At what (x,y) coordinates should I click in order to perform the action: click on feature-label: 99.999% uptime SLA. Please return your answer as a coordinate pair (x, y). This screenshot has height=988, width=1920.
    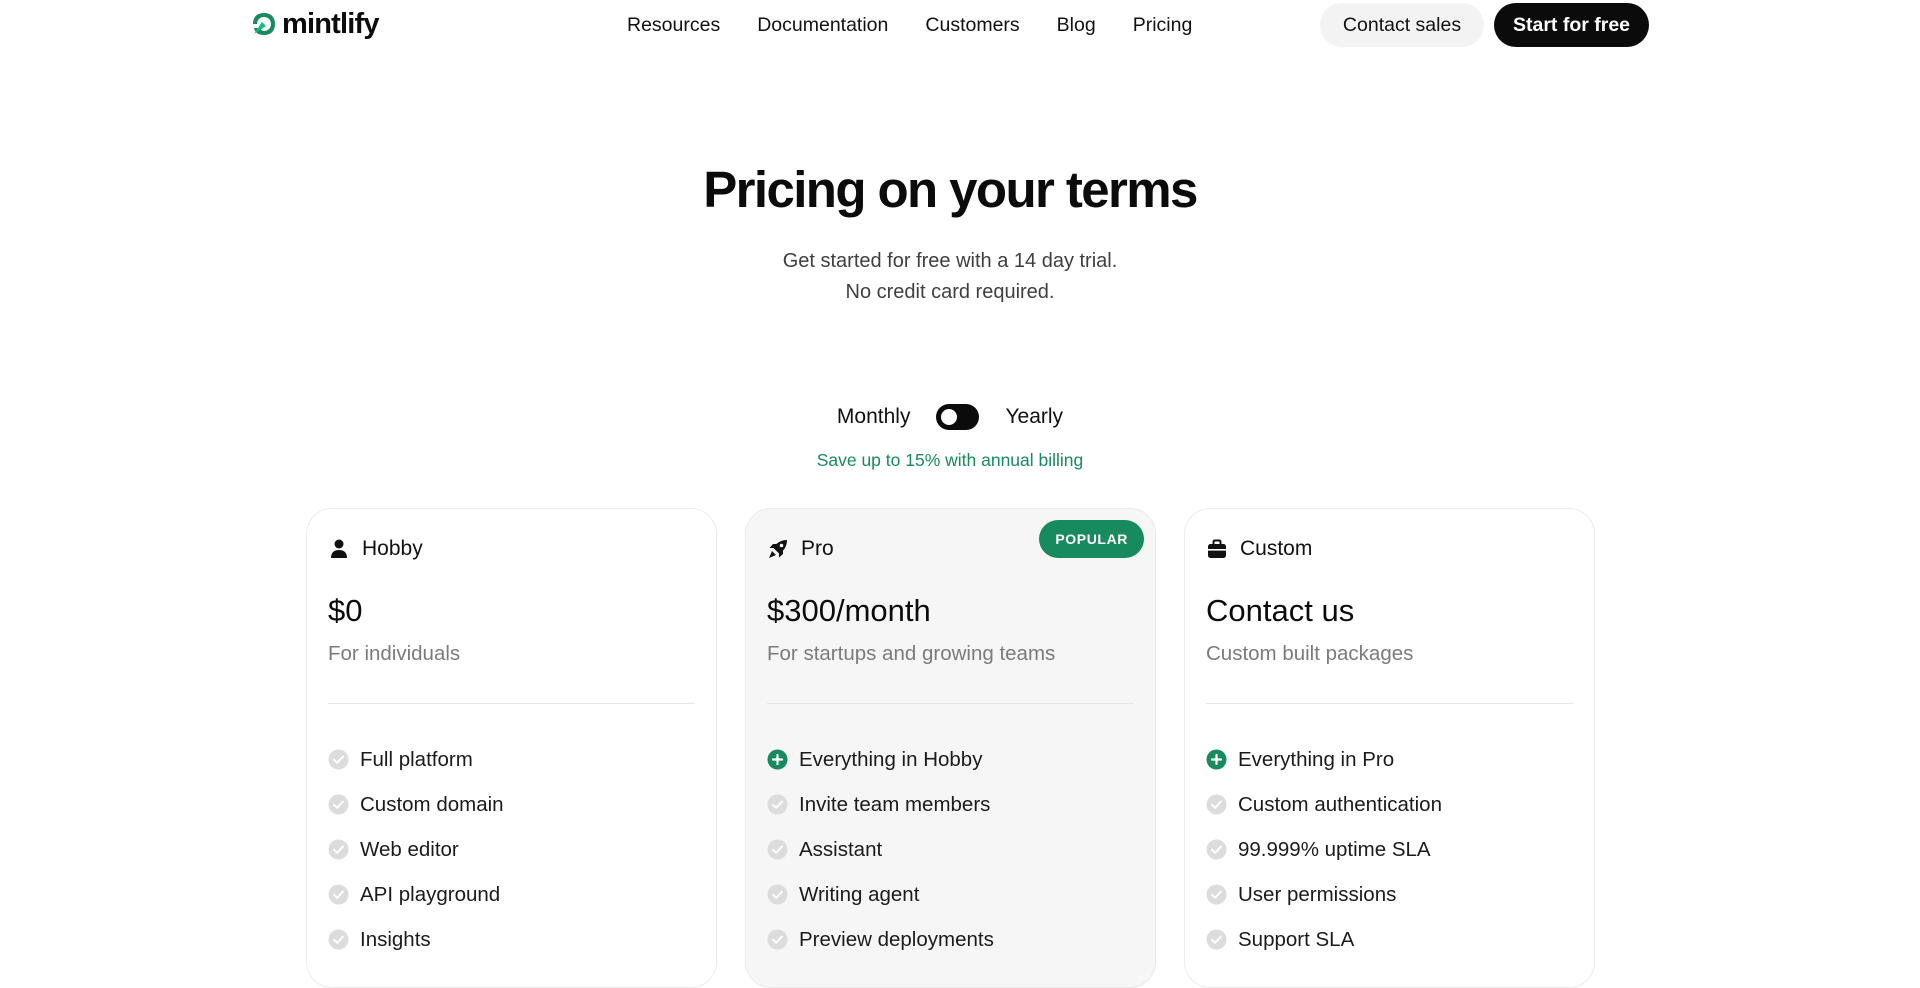
    Looking at the image, I should click on (1334, 849).